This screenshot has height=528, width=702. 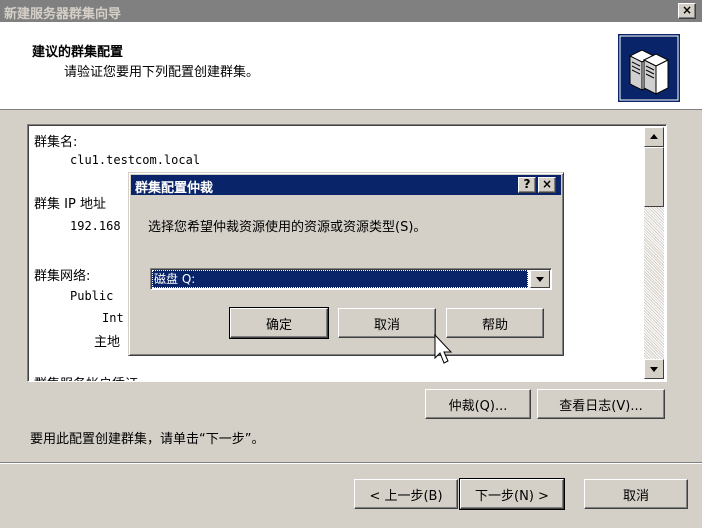 What do you see at coordinates (444, 349) in the screenshot?
I see `mouse-cursor-icon` at bounding box center [444, 349].